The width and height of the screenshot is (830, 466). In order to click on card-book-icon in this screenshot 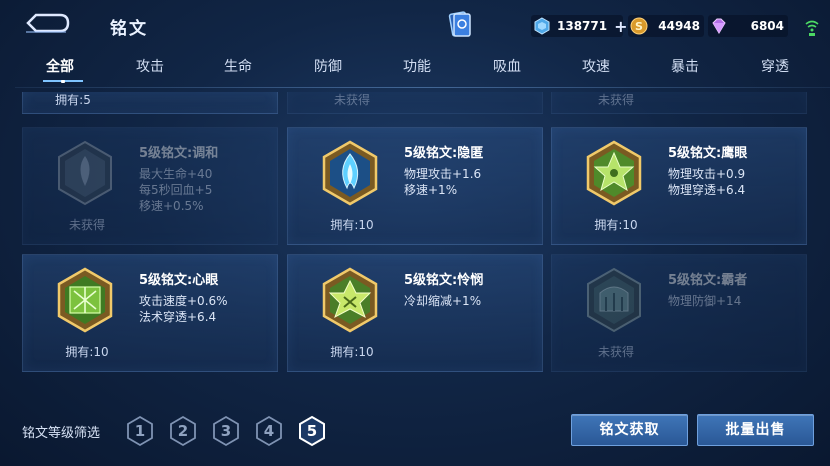, I will do `click(459, 24)`.